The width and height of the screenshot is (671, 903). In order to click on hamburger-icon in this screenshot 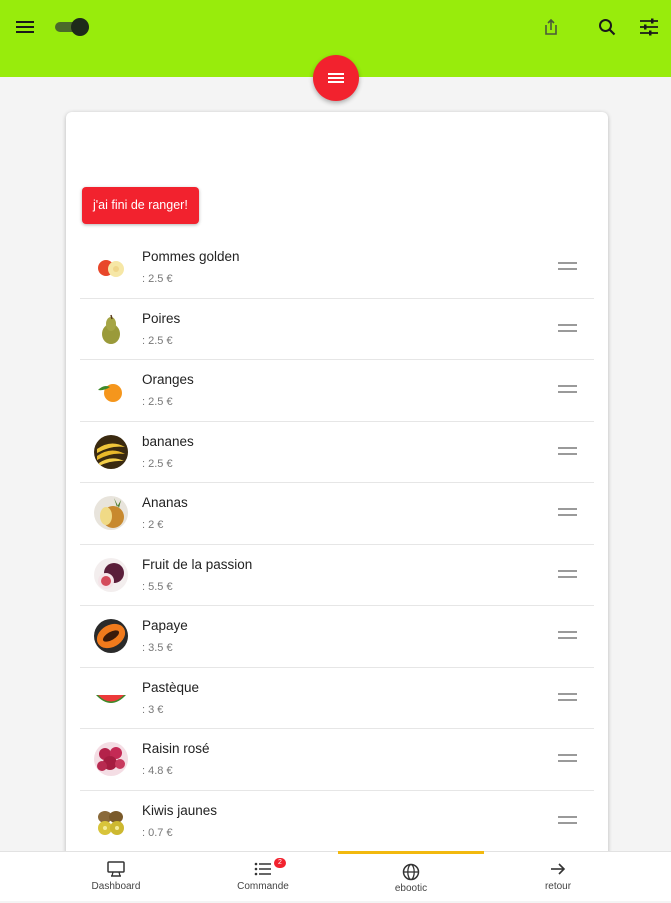, I will do `click(25, 27)`.